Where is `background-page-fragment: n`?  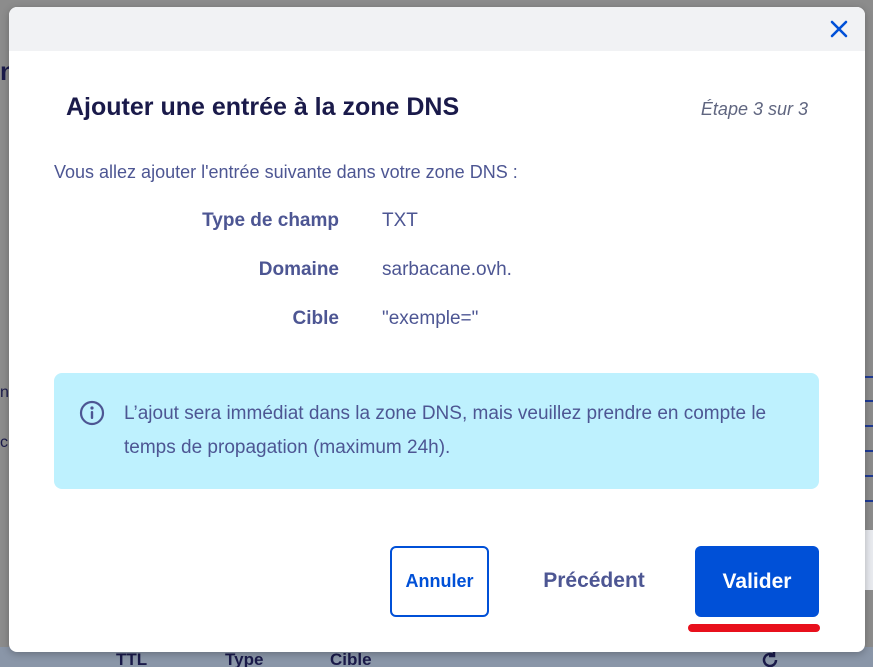 background-page-fragment: n is located at coordinates (4, 392).